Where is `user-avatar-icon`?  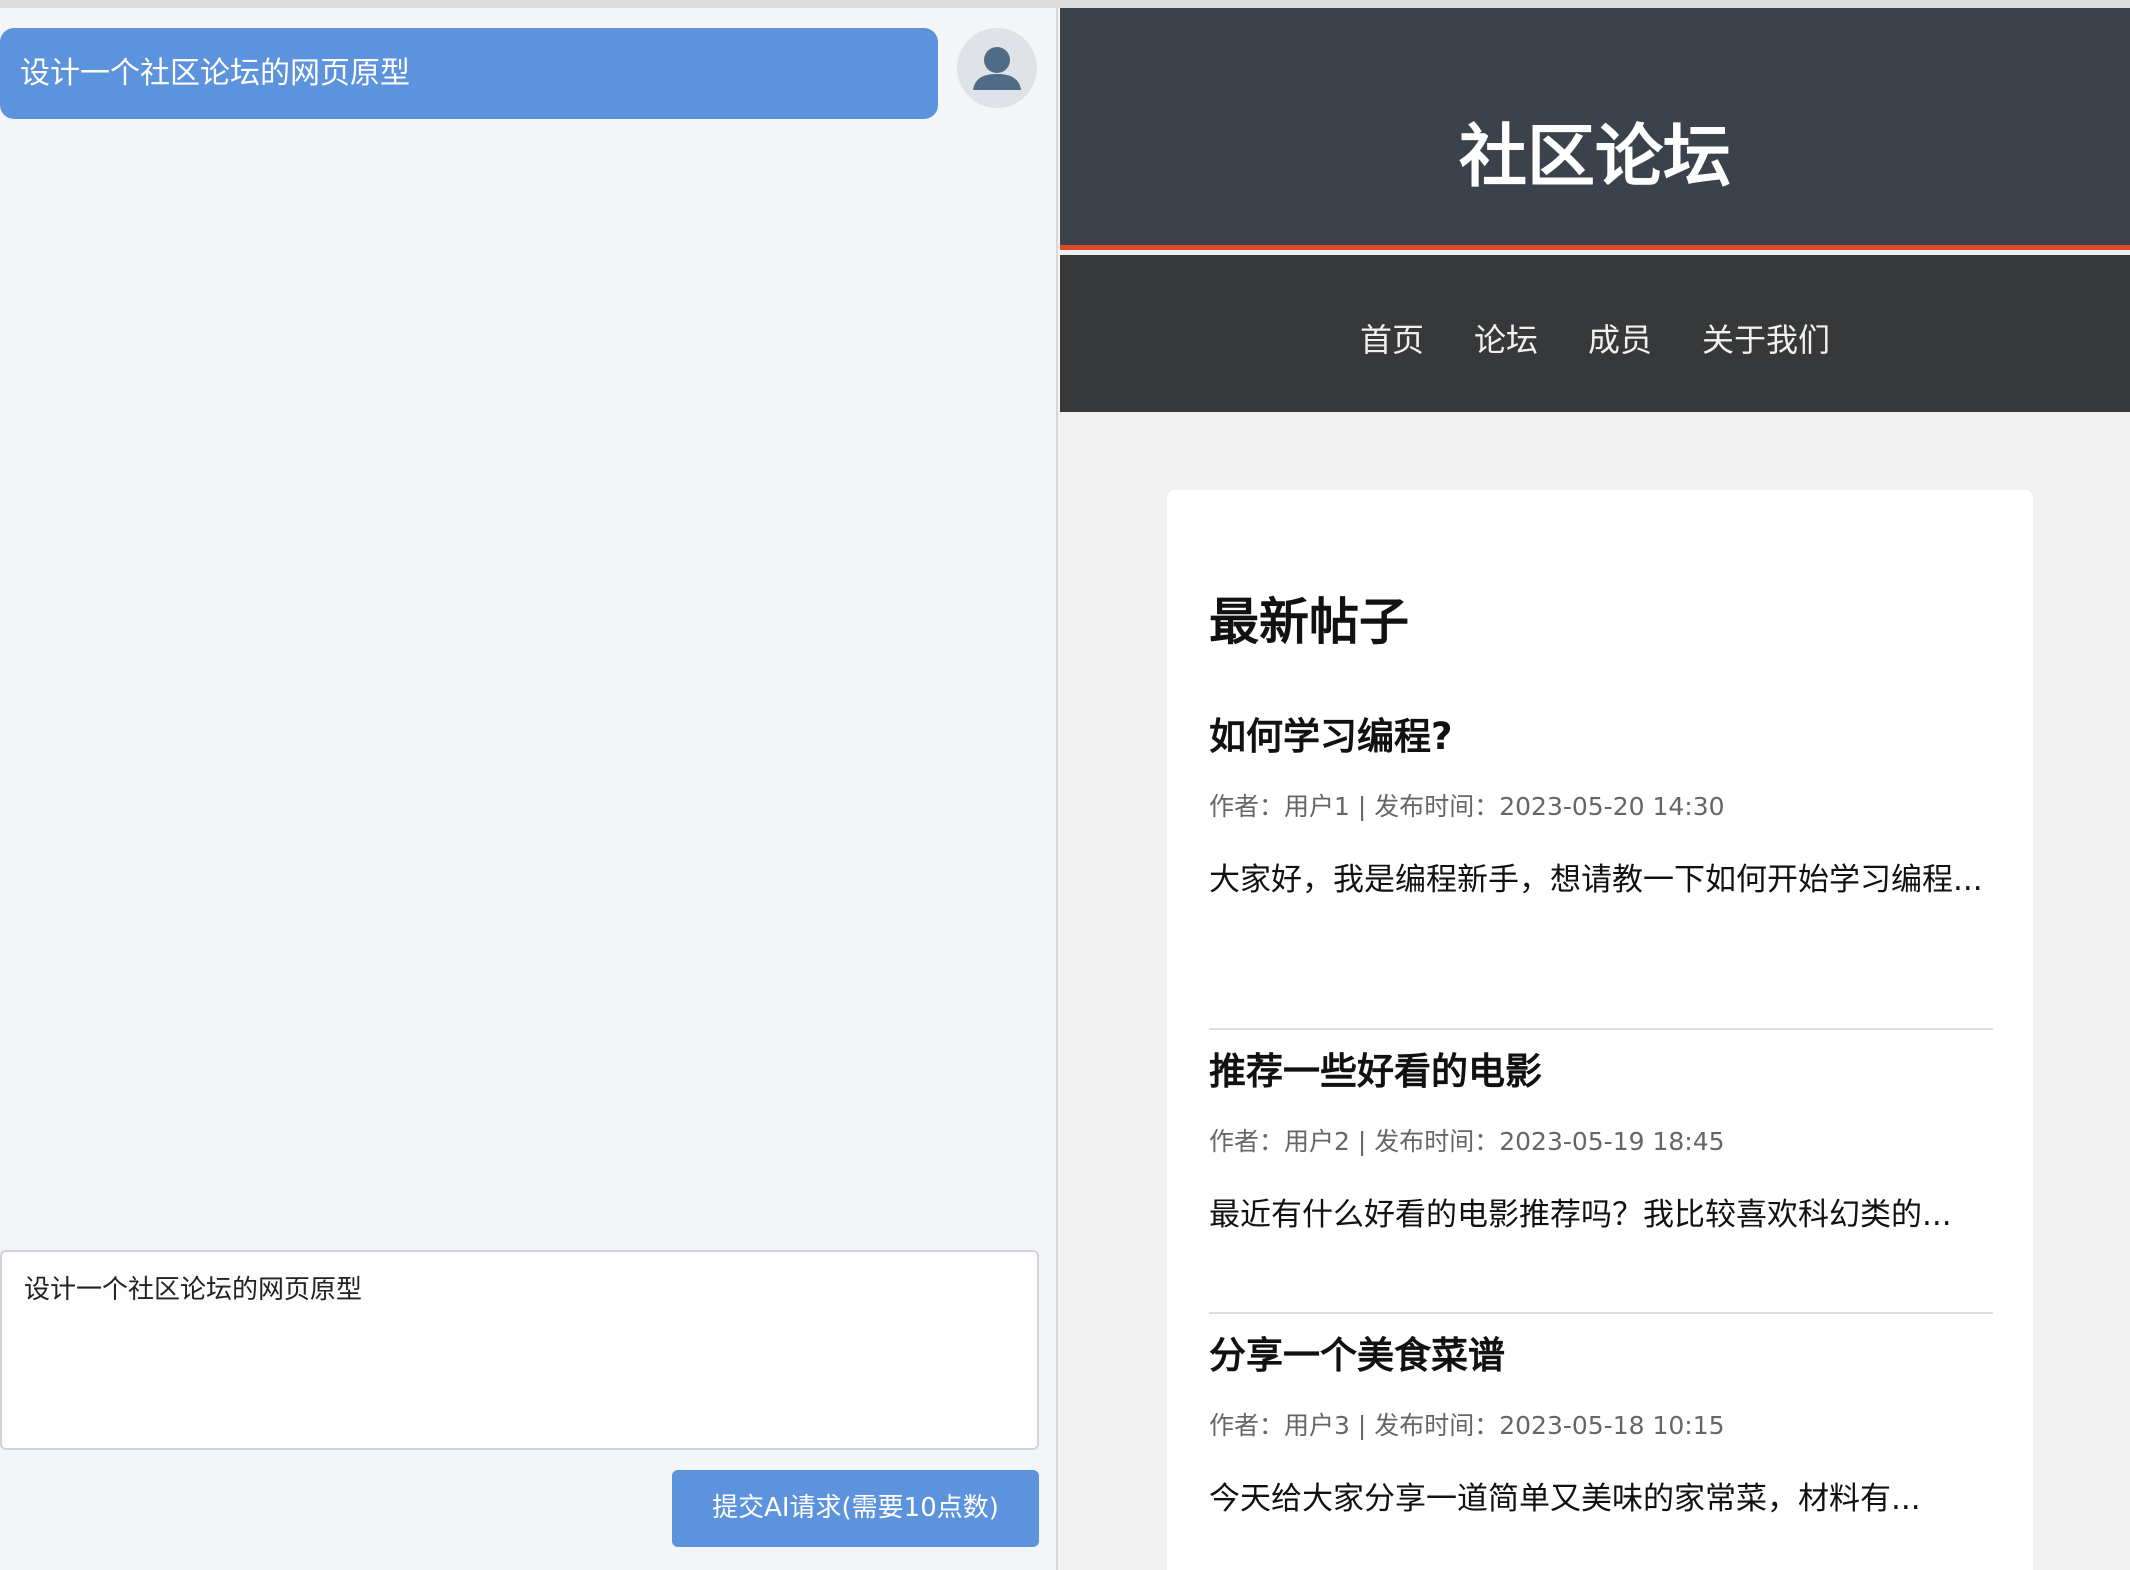 user-avatar-icon is located at coordinates (997, 68).